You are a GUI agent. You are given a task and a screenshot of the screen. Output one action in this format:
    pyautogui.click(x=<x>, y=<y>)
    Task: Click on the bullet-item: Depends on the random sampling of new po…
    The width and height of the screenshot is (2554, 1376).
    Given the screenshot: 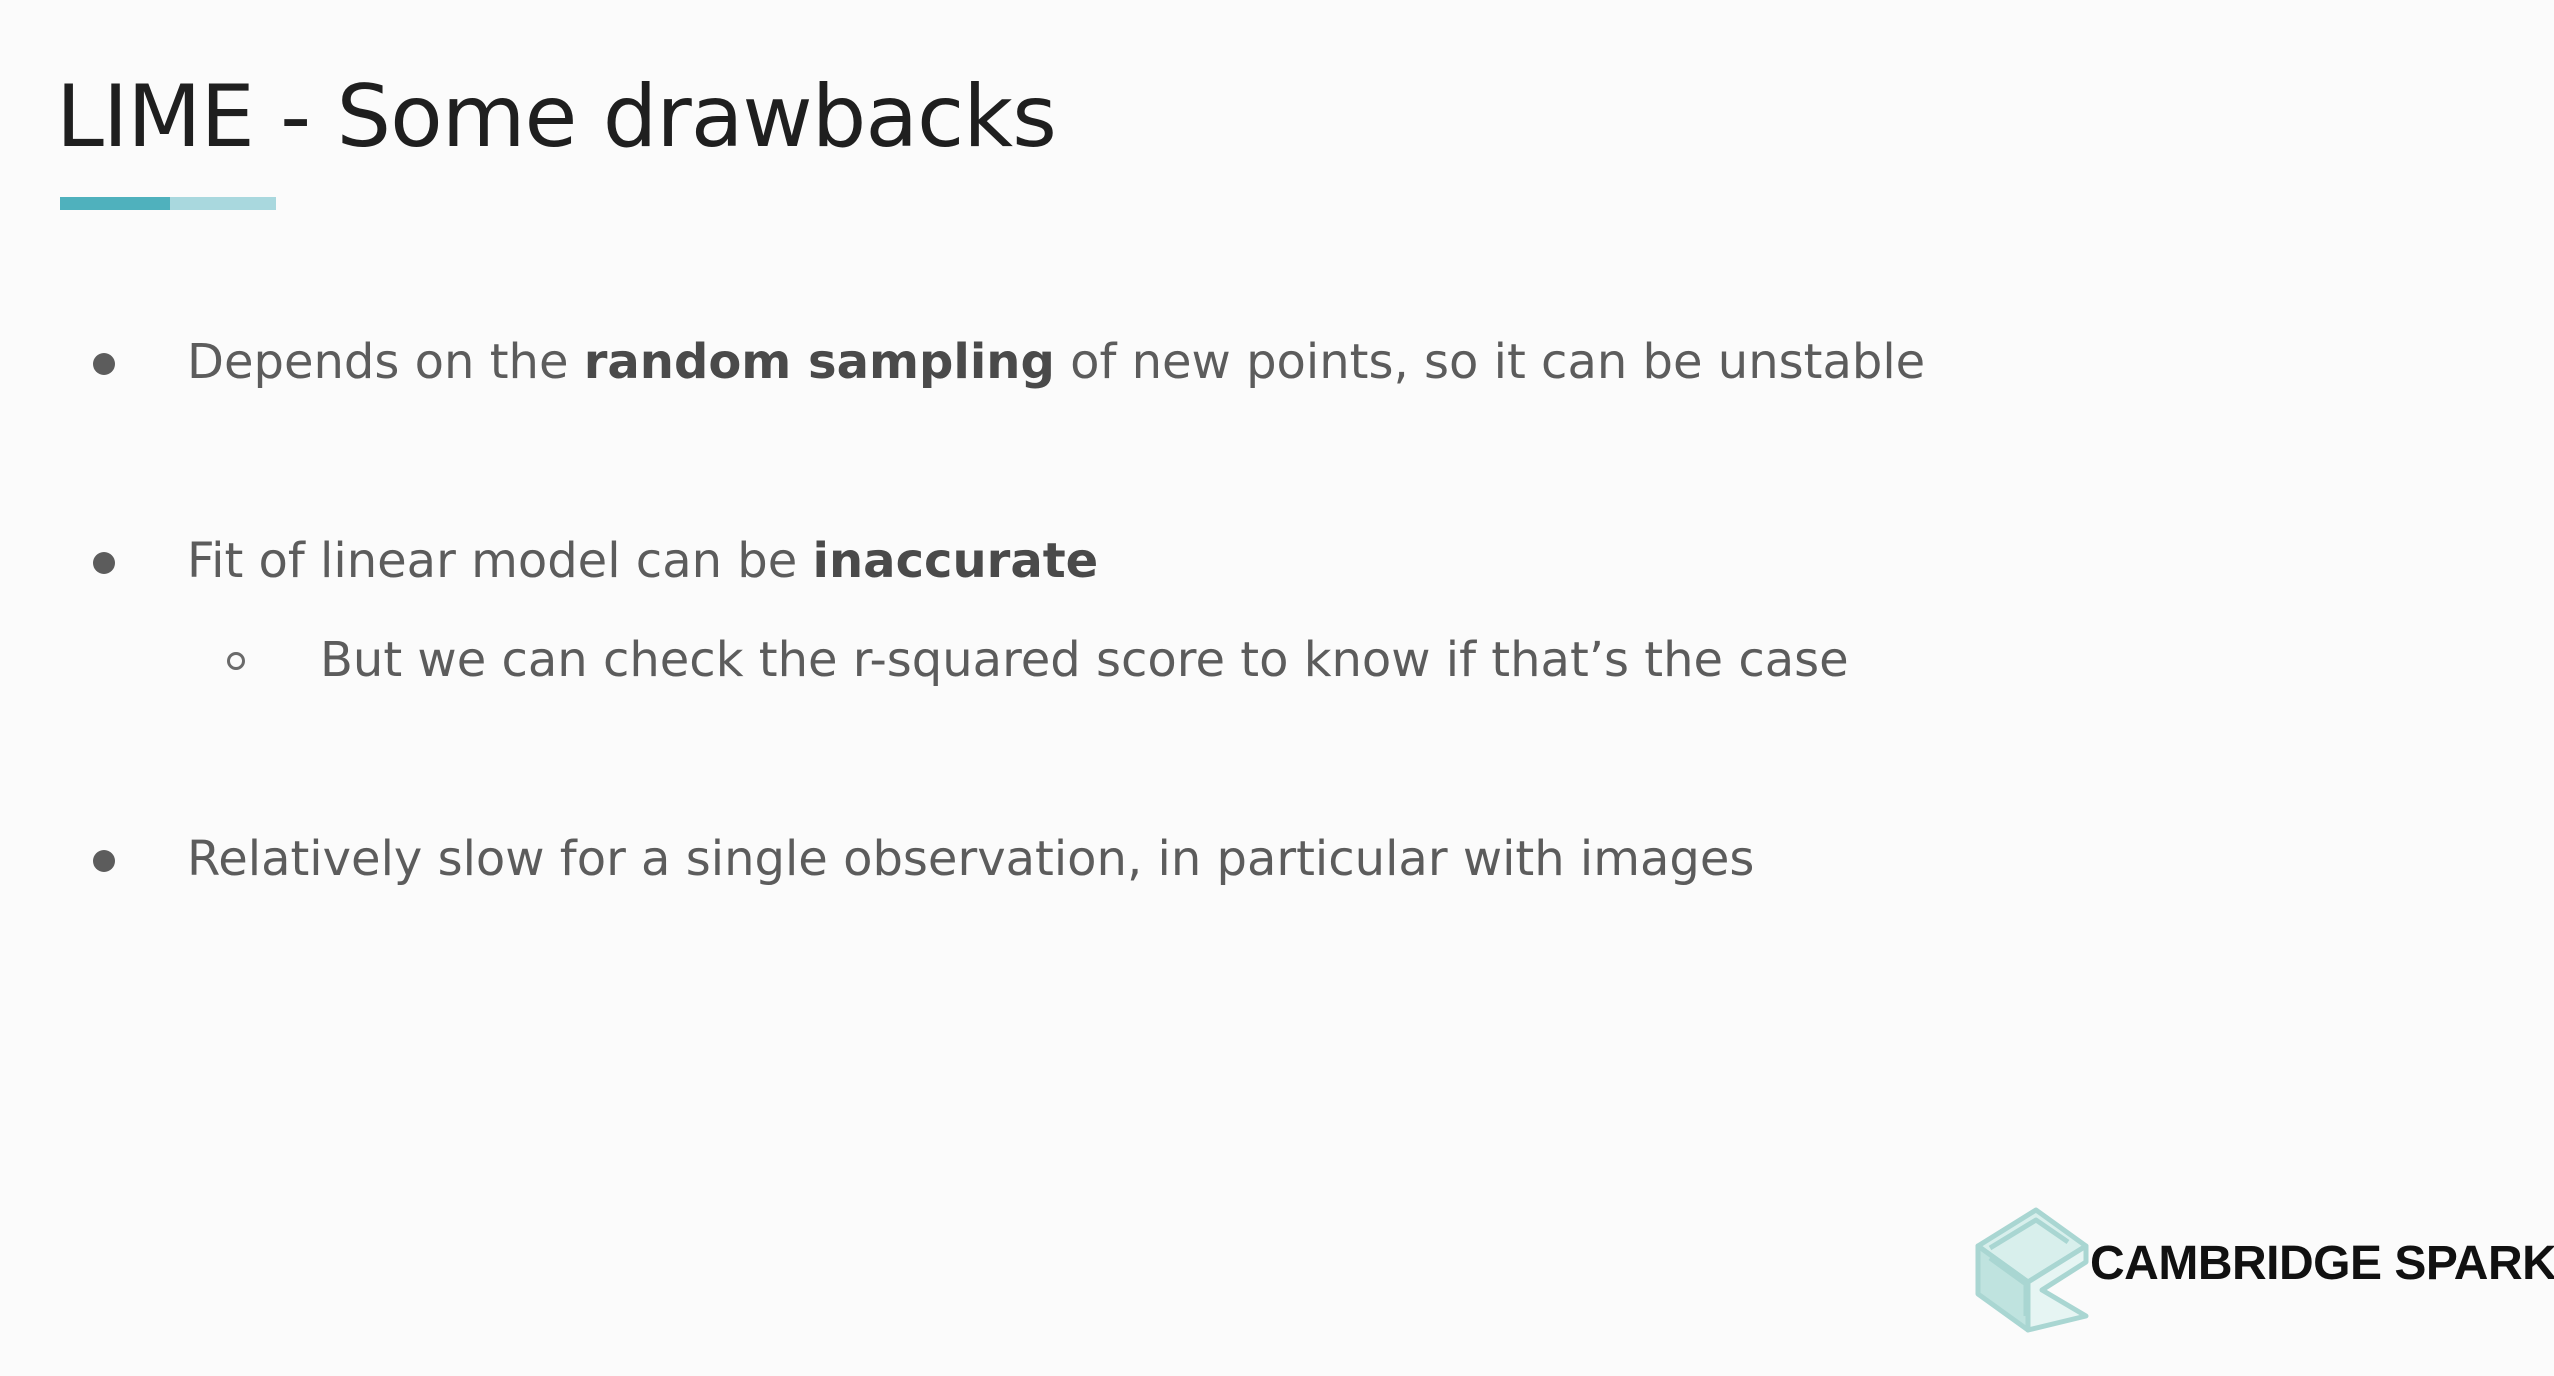 What is the action you would take?
    pyautogui.click(x=1056, y=362)
    